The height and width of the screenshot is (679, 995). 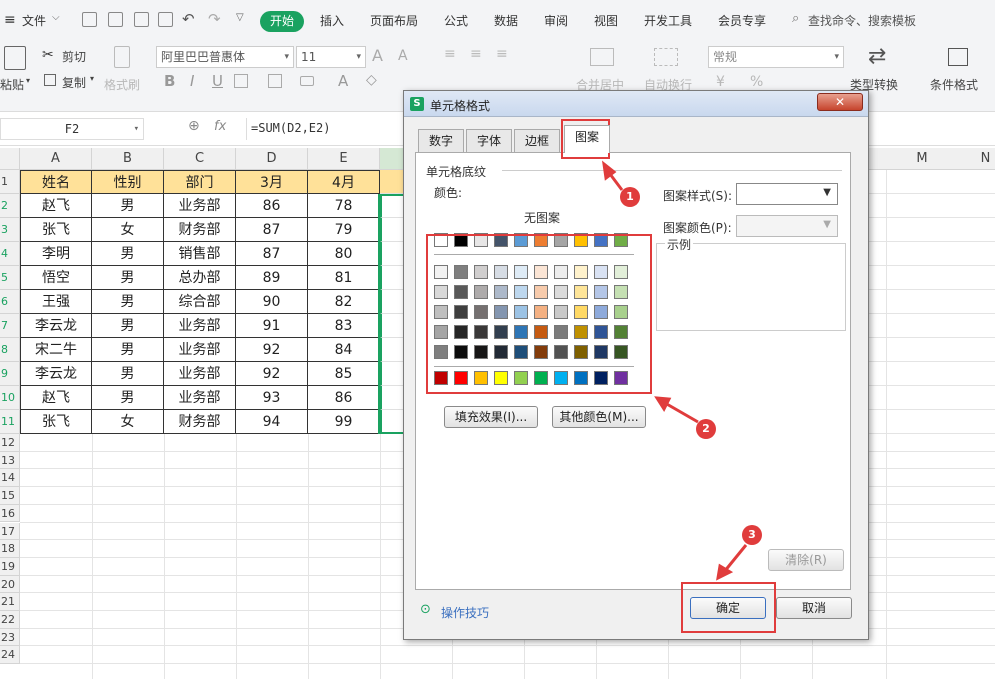 I want to click on callout-1: 1, so click(x=630, y=197).